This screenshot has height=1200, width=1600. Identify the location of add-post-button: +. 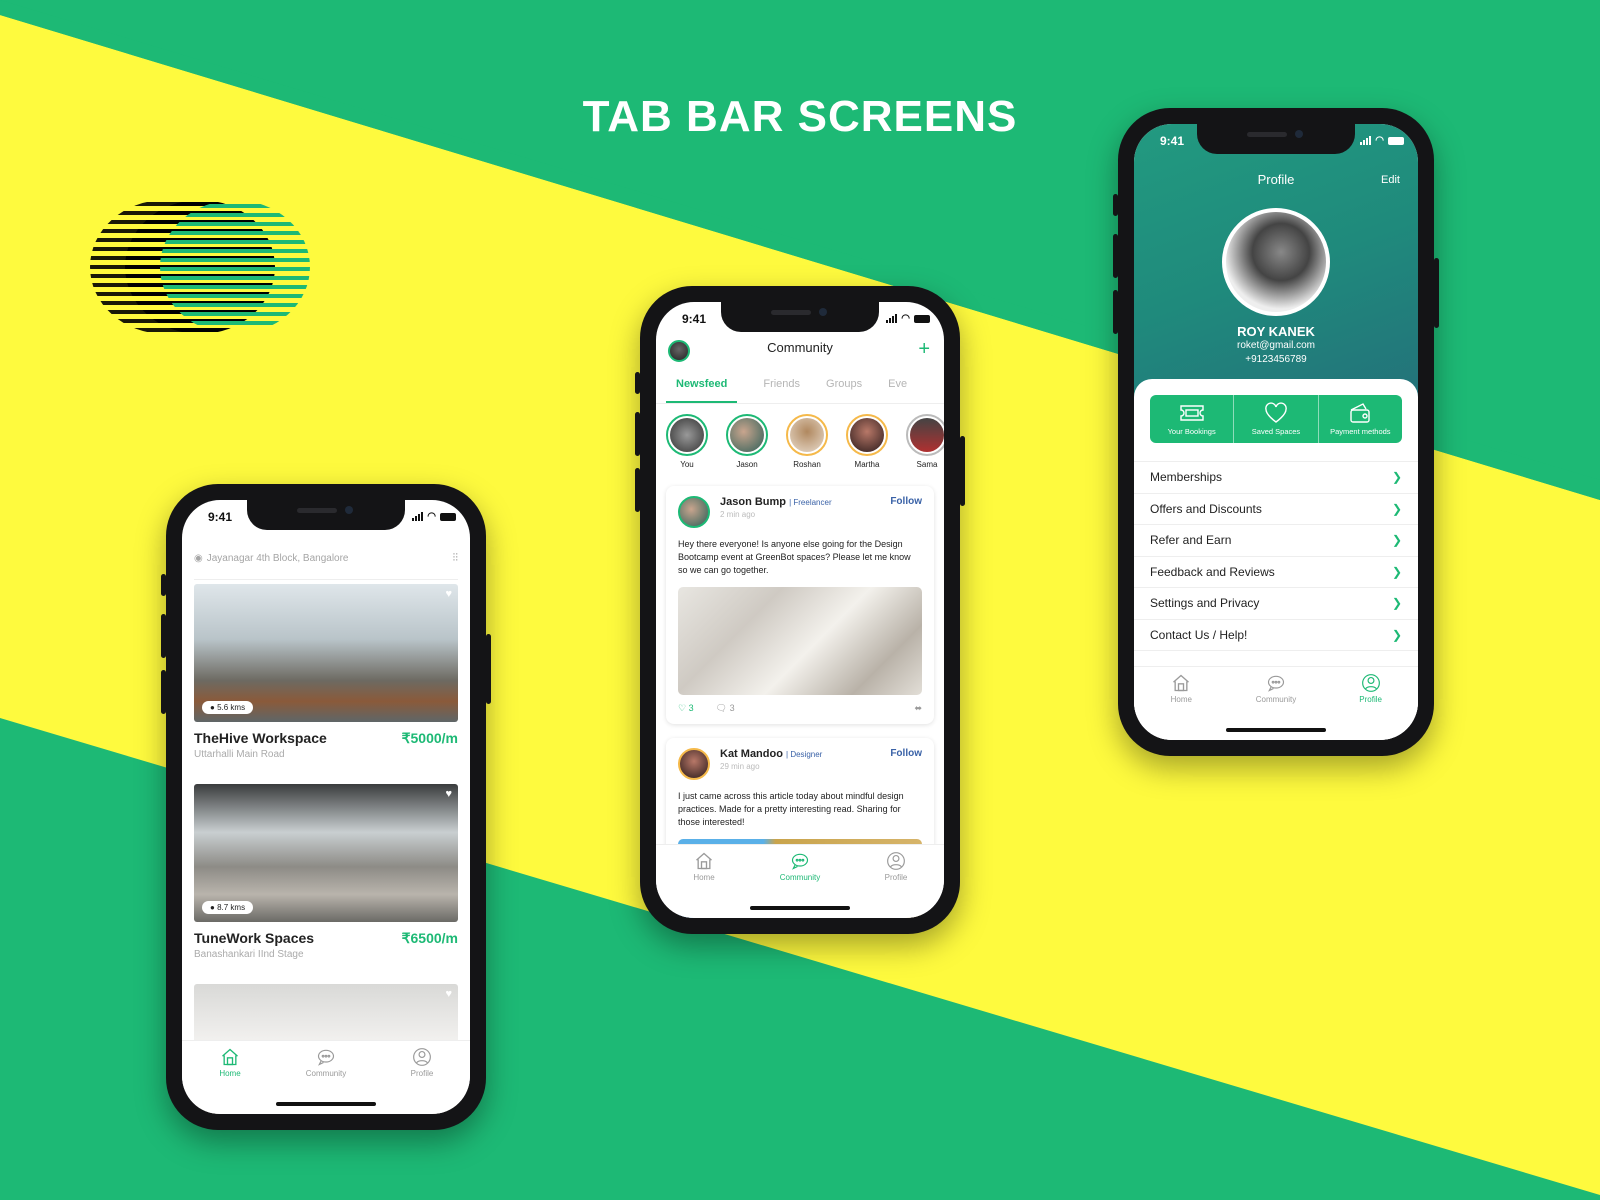
(924, 349).